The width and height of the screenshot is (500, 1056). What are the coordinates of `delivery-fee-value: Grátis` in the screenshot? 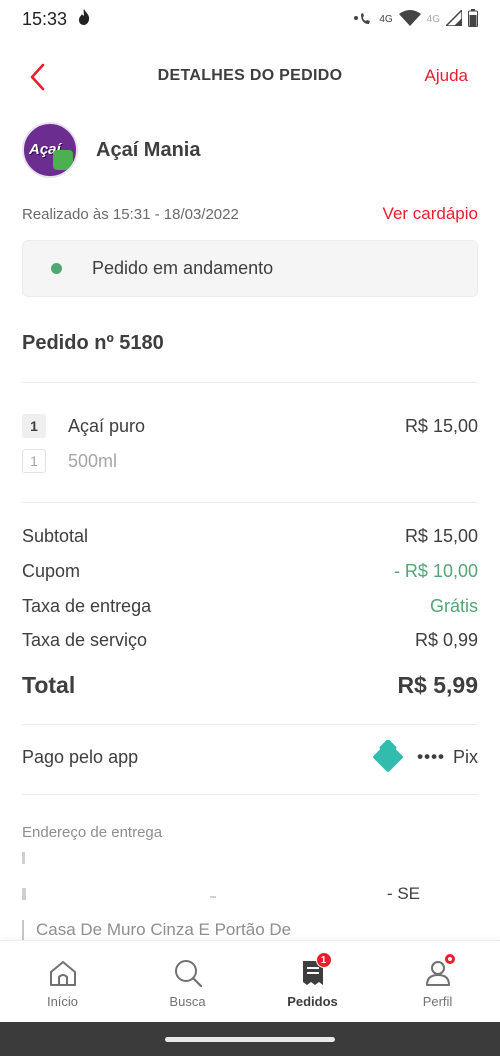 It's located at (453, 606).